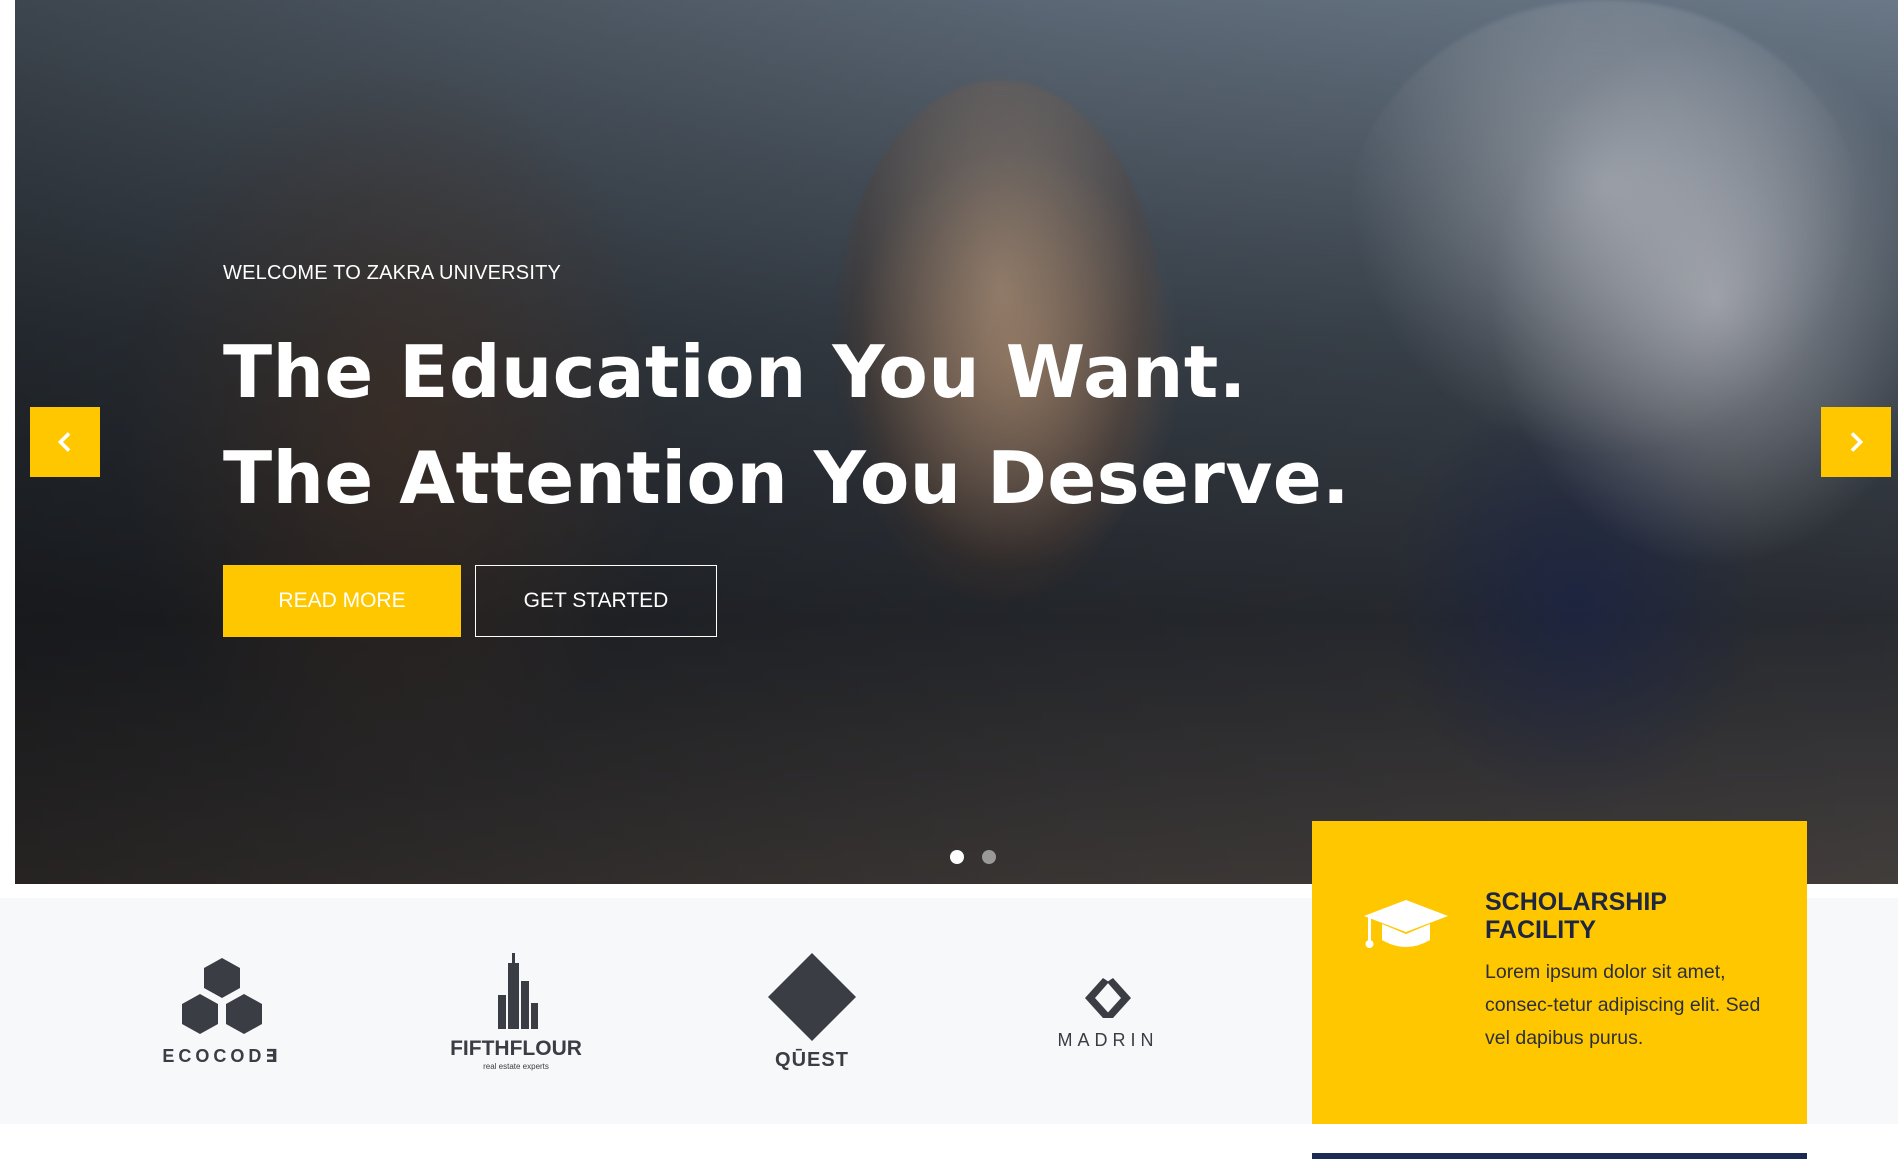  I want to click on partner-logo-fifthflour: FIFTHFLOUR real estate experts, so click(516, 1011).